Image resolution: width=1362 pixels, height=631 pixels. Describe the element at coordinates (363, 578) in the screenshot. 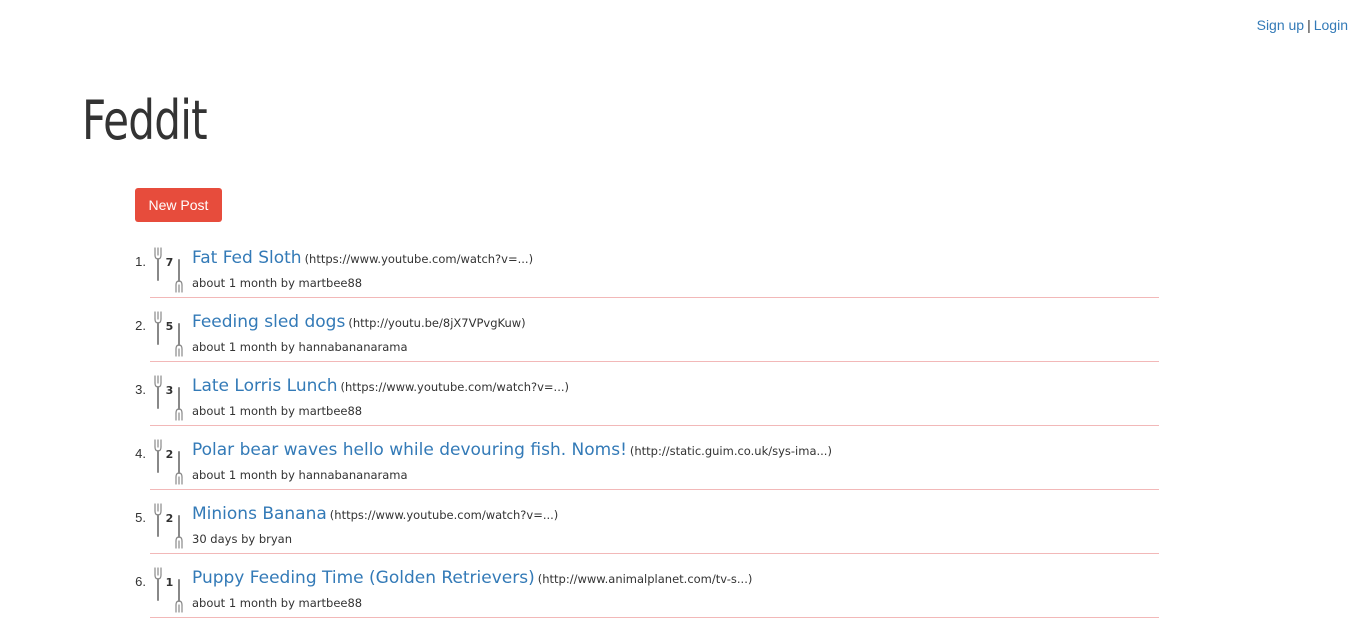

I see `post-title-link: Puppy Feeding Time (Golden Retrievers)` at that location.